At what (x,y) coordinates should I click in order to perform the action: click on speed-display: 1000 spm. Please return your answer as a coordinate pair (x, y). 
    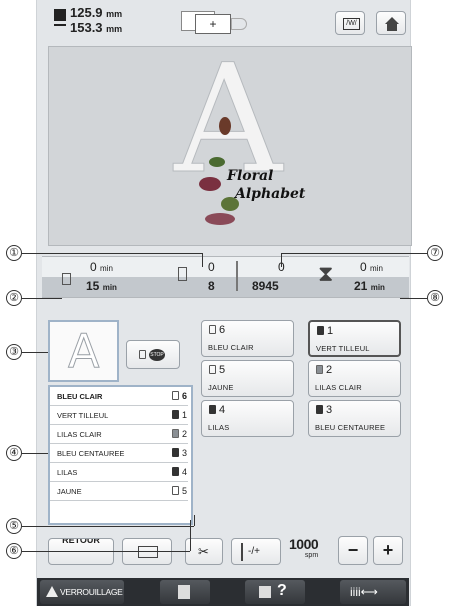
    Looking at the image, I should click on (304, 547).